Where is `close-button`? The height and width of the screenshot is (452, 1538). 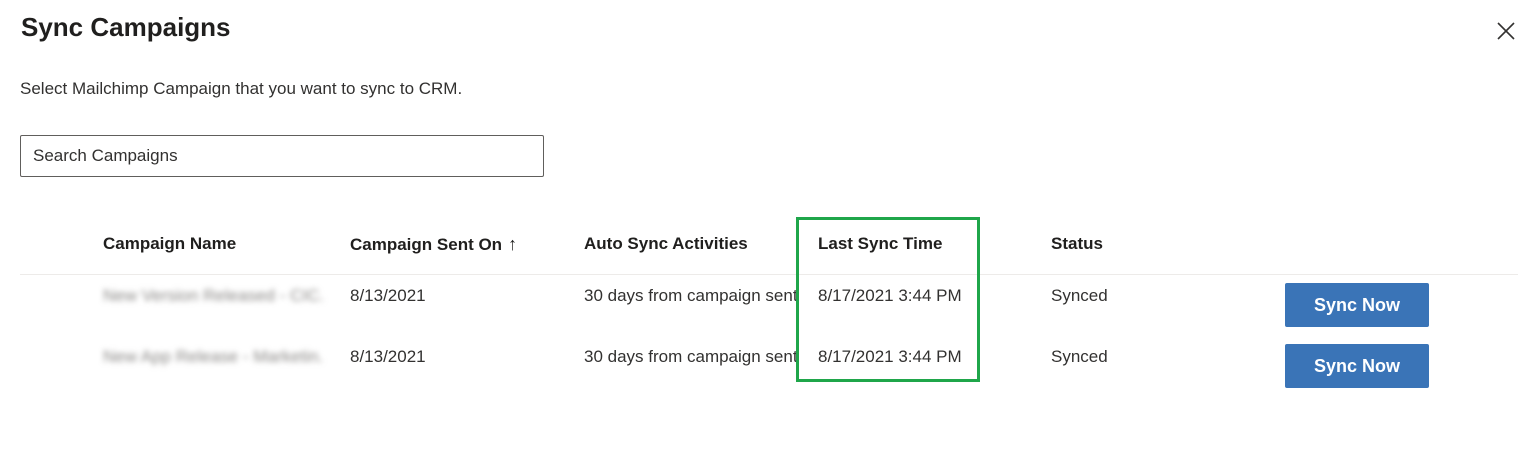 close-button is located at coordinates (1506, 31).